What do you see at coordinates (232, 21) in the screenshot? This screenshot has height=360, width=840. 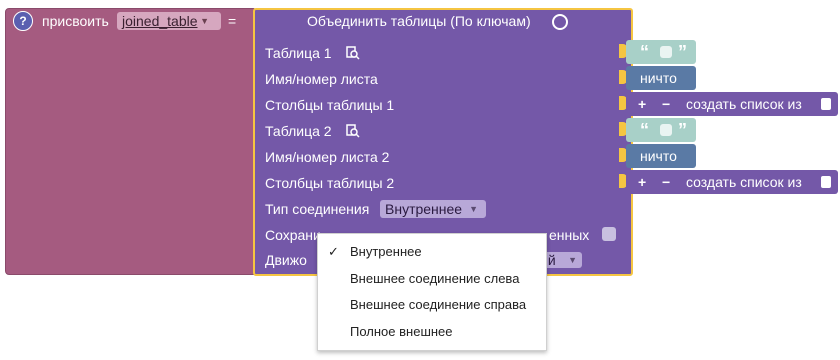 I see `equals-sign: =` at bounding box center [232, 21].